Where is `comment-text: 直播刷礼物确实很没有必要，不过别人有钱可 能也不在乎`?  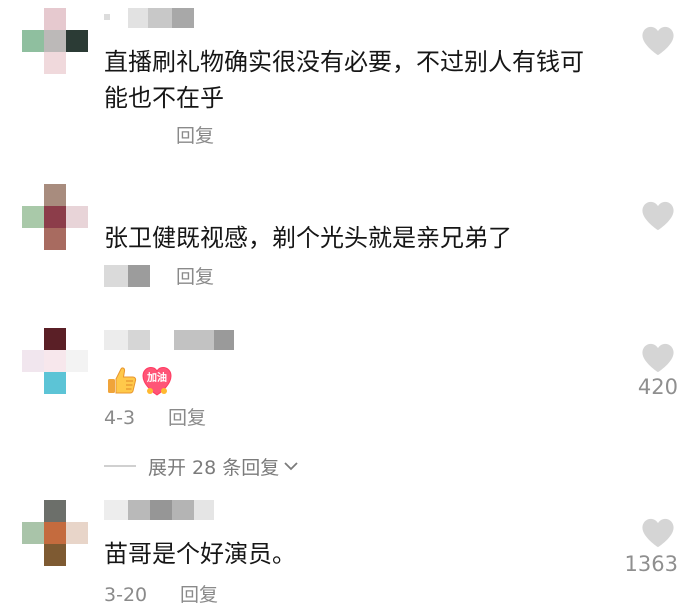 comment-text: 直播刷礼物确实很没有必要，不过别人有钱可 能也不在乎 is located at coordinates (344, 80).